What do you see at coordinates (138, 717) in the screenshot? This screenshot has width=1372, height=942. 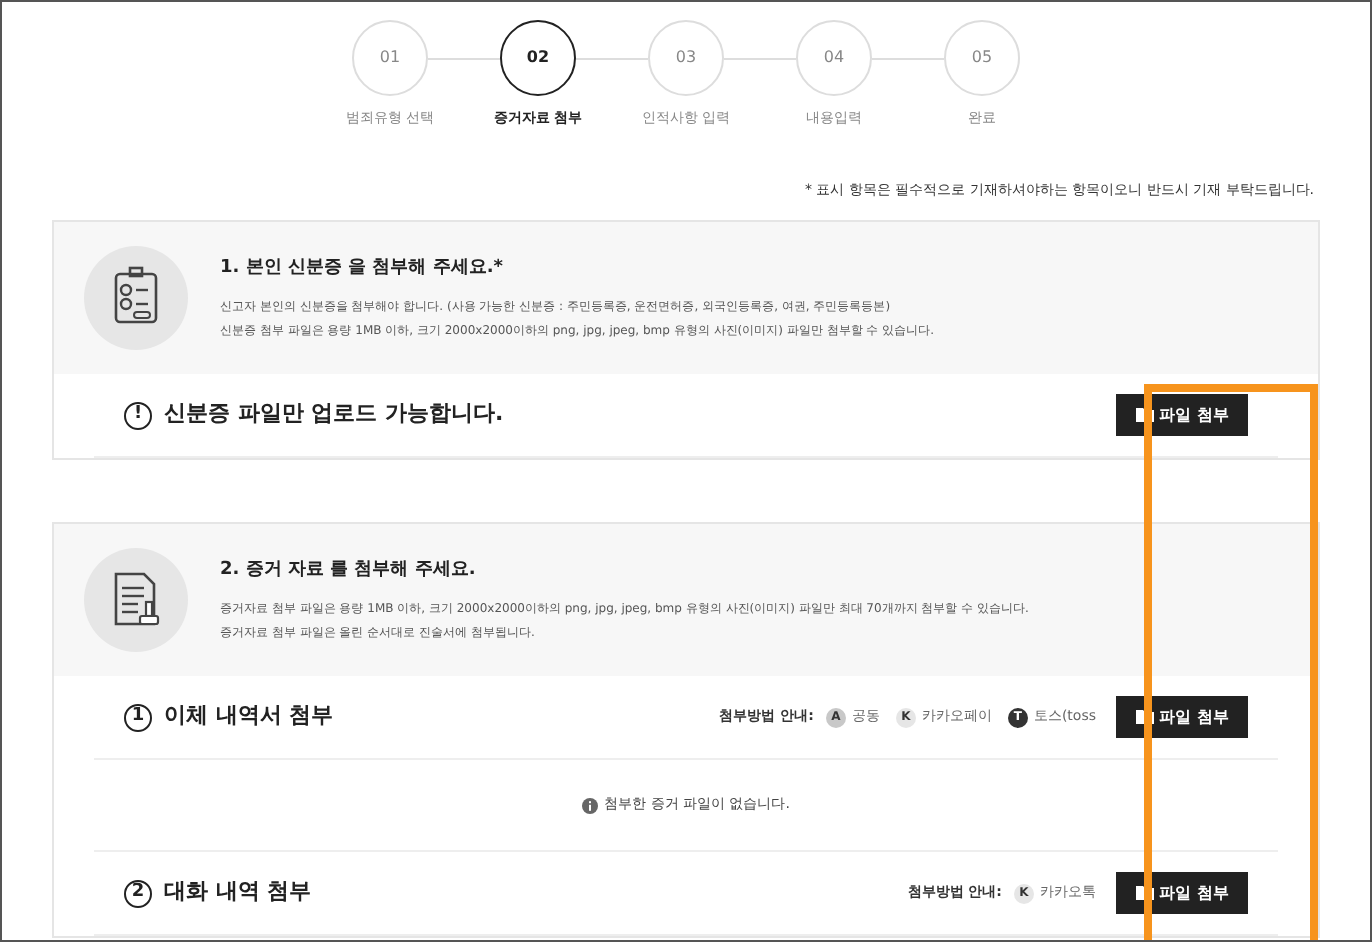 I see `number-badge: 1` at bounding box center [138, 717].